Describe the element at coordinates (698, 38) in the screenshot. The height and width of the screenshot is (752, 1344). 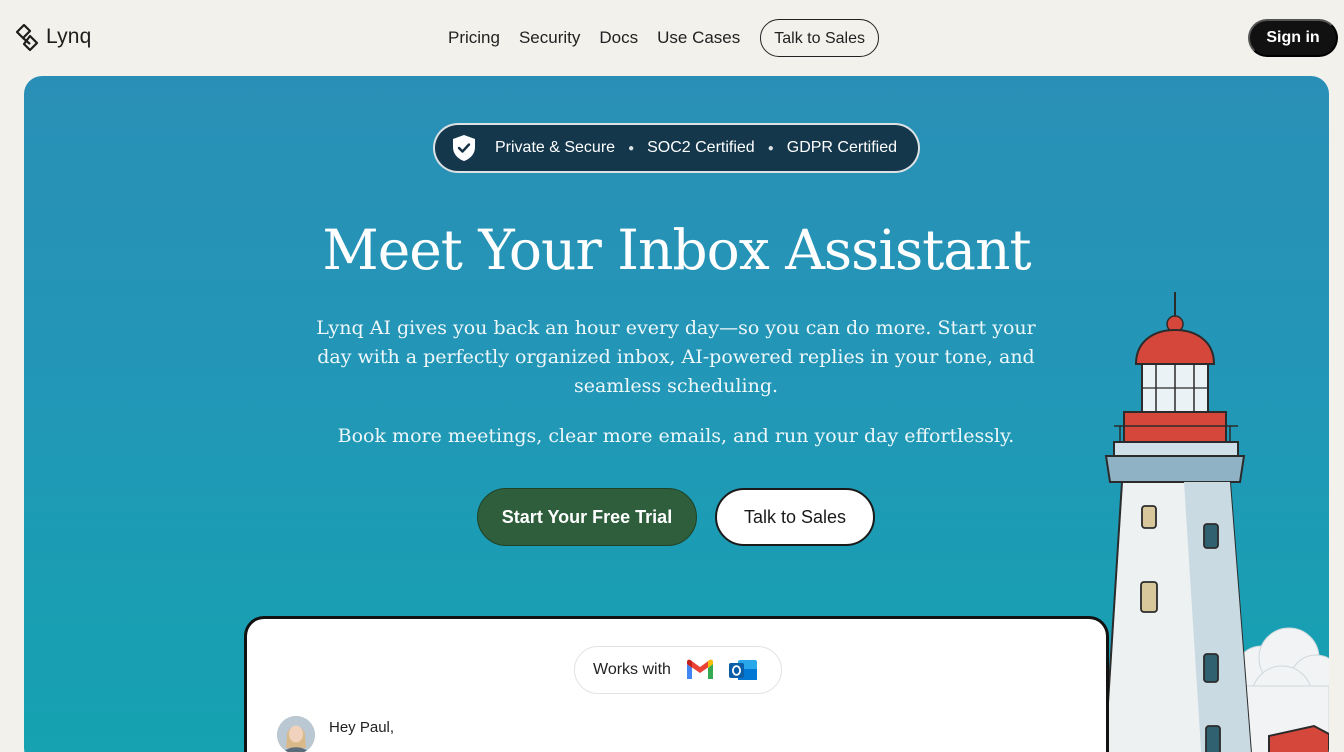
I see `nav-link-use-cases: Use Cases` at that location.